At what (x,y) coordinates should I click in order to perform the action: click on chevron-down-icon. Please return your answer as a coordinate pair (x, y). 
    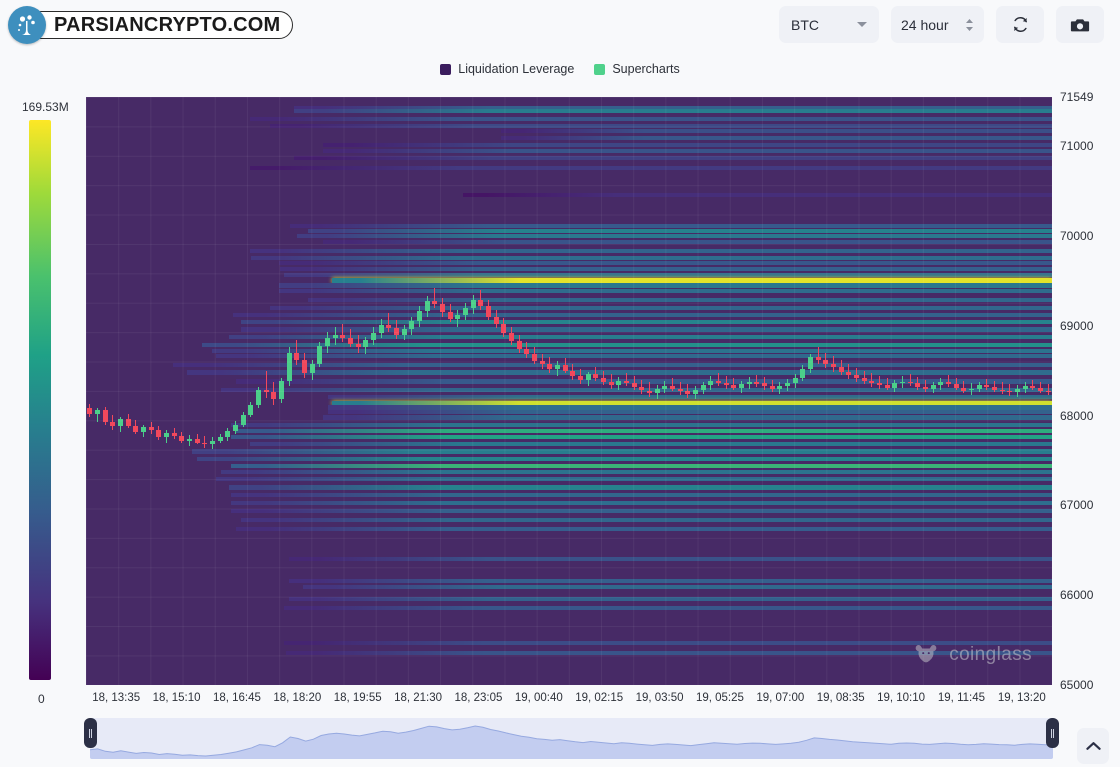
    Looking at the image, I should click on (862, 24).